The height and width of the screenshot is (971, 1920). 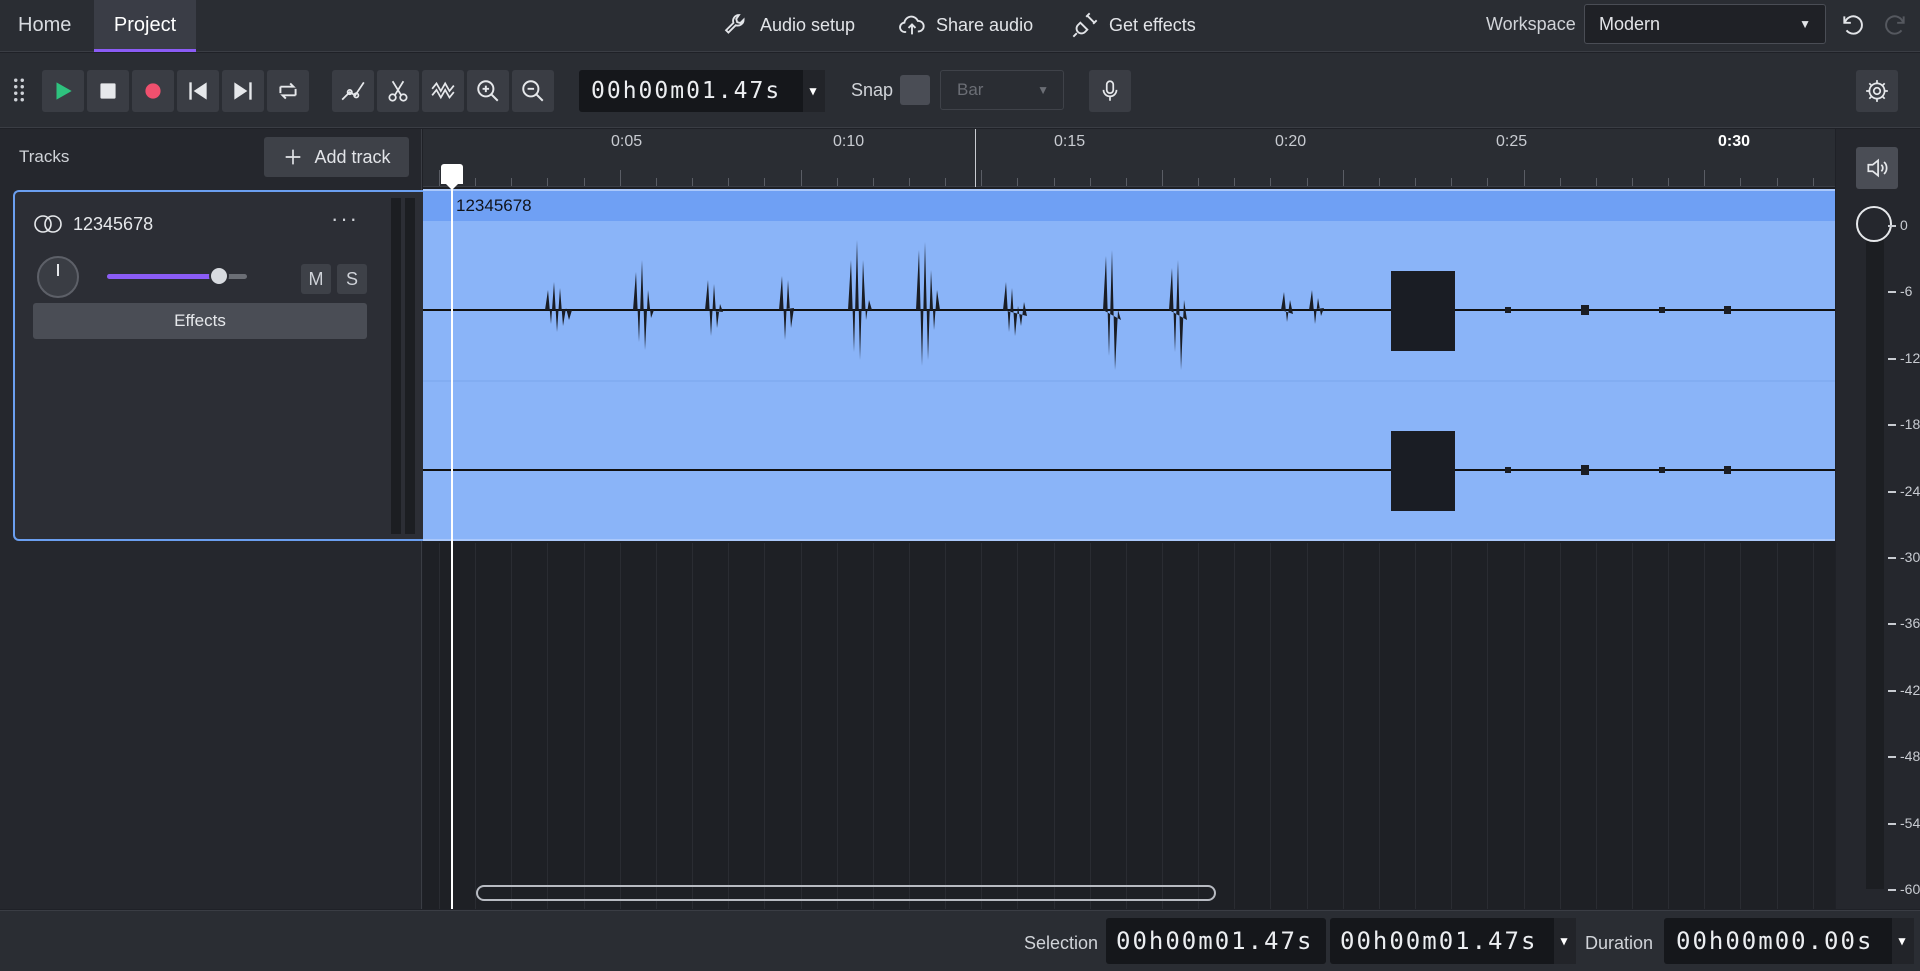 I want to click on db-label: -30, so click(x=1910, y=557).